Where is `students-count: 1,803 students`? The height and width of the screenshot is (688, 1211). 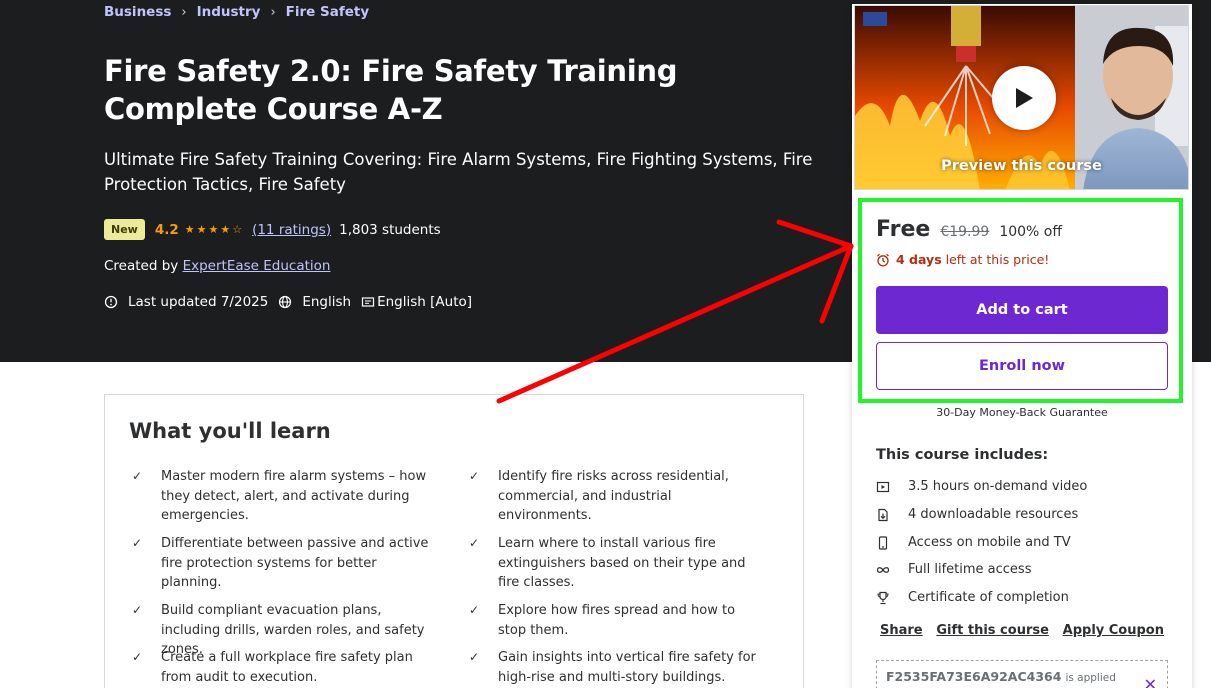
students-count: 1,803 students is located at coordinates (390, 229).